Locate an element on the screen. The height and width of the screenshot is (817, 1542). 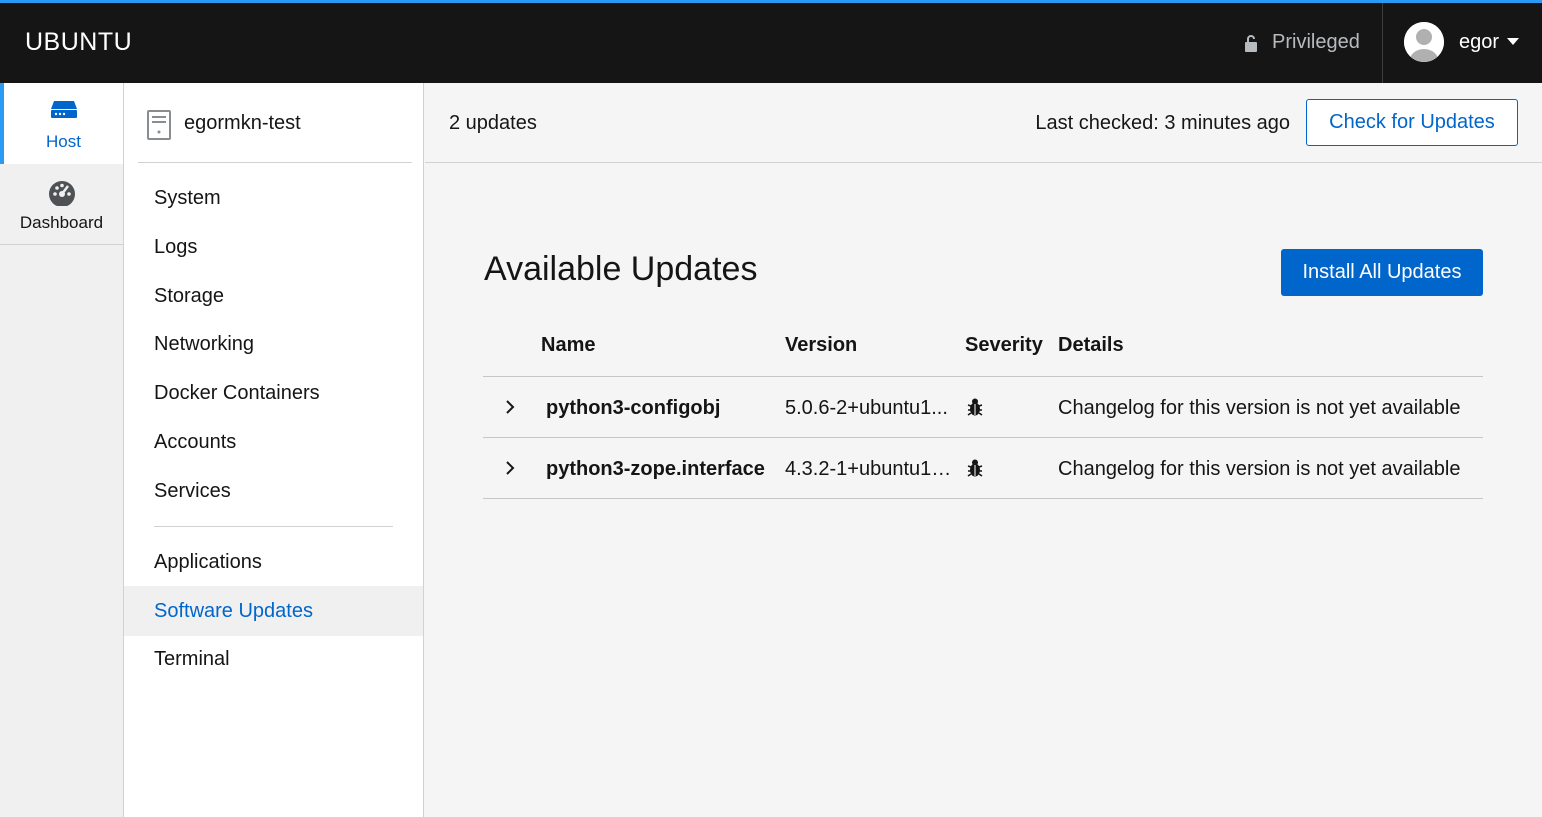
menu-item-system: System is located at coordinates (273, 198).